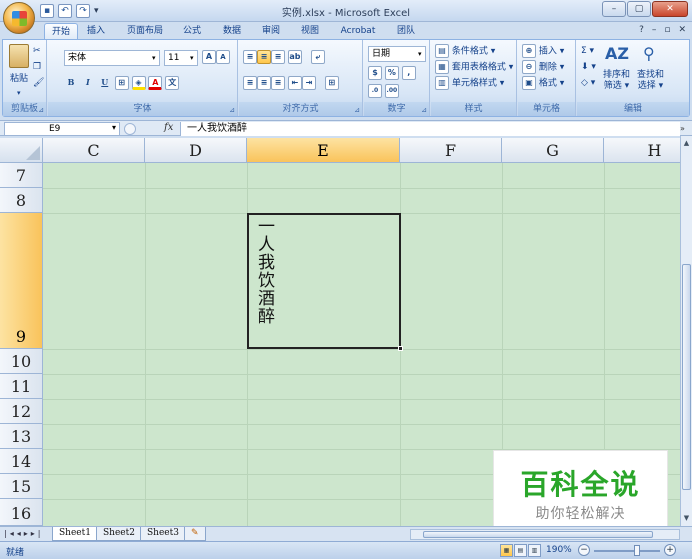 The image size is (692, 559). I want to click on currency-icon: $, so click(375, 73).